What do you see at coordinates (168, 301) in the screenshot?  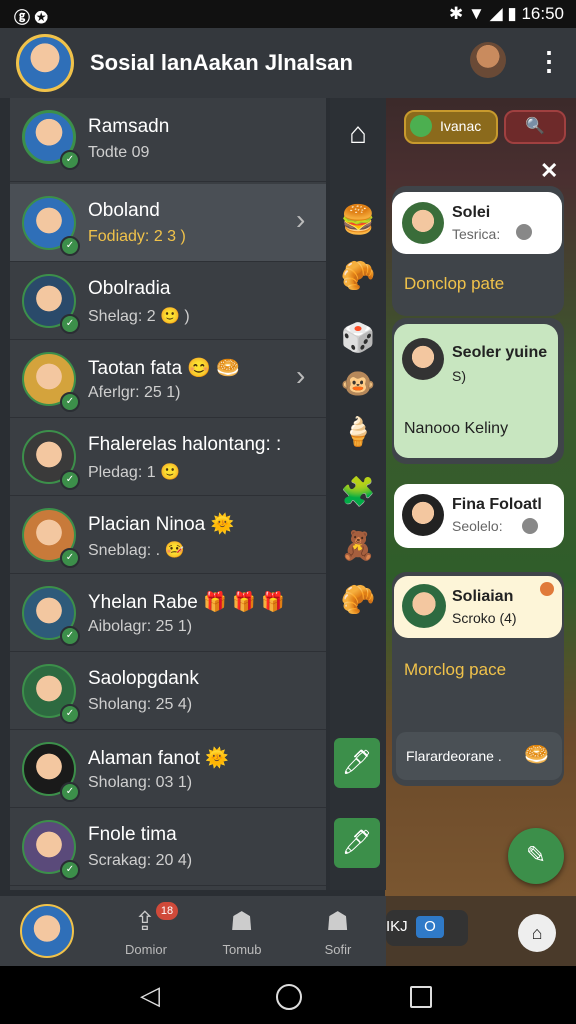 I see `contact-row: ✓ Obolradia Shelag: 2 🙂 )` at bounding box center [168, 301].